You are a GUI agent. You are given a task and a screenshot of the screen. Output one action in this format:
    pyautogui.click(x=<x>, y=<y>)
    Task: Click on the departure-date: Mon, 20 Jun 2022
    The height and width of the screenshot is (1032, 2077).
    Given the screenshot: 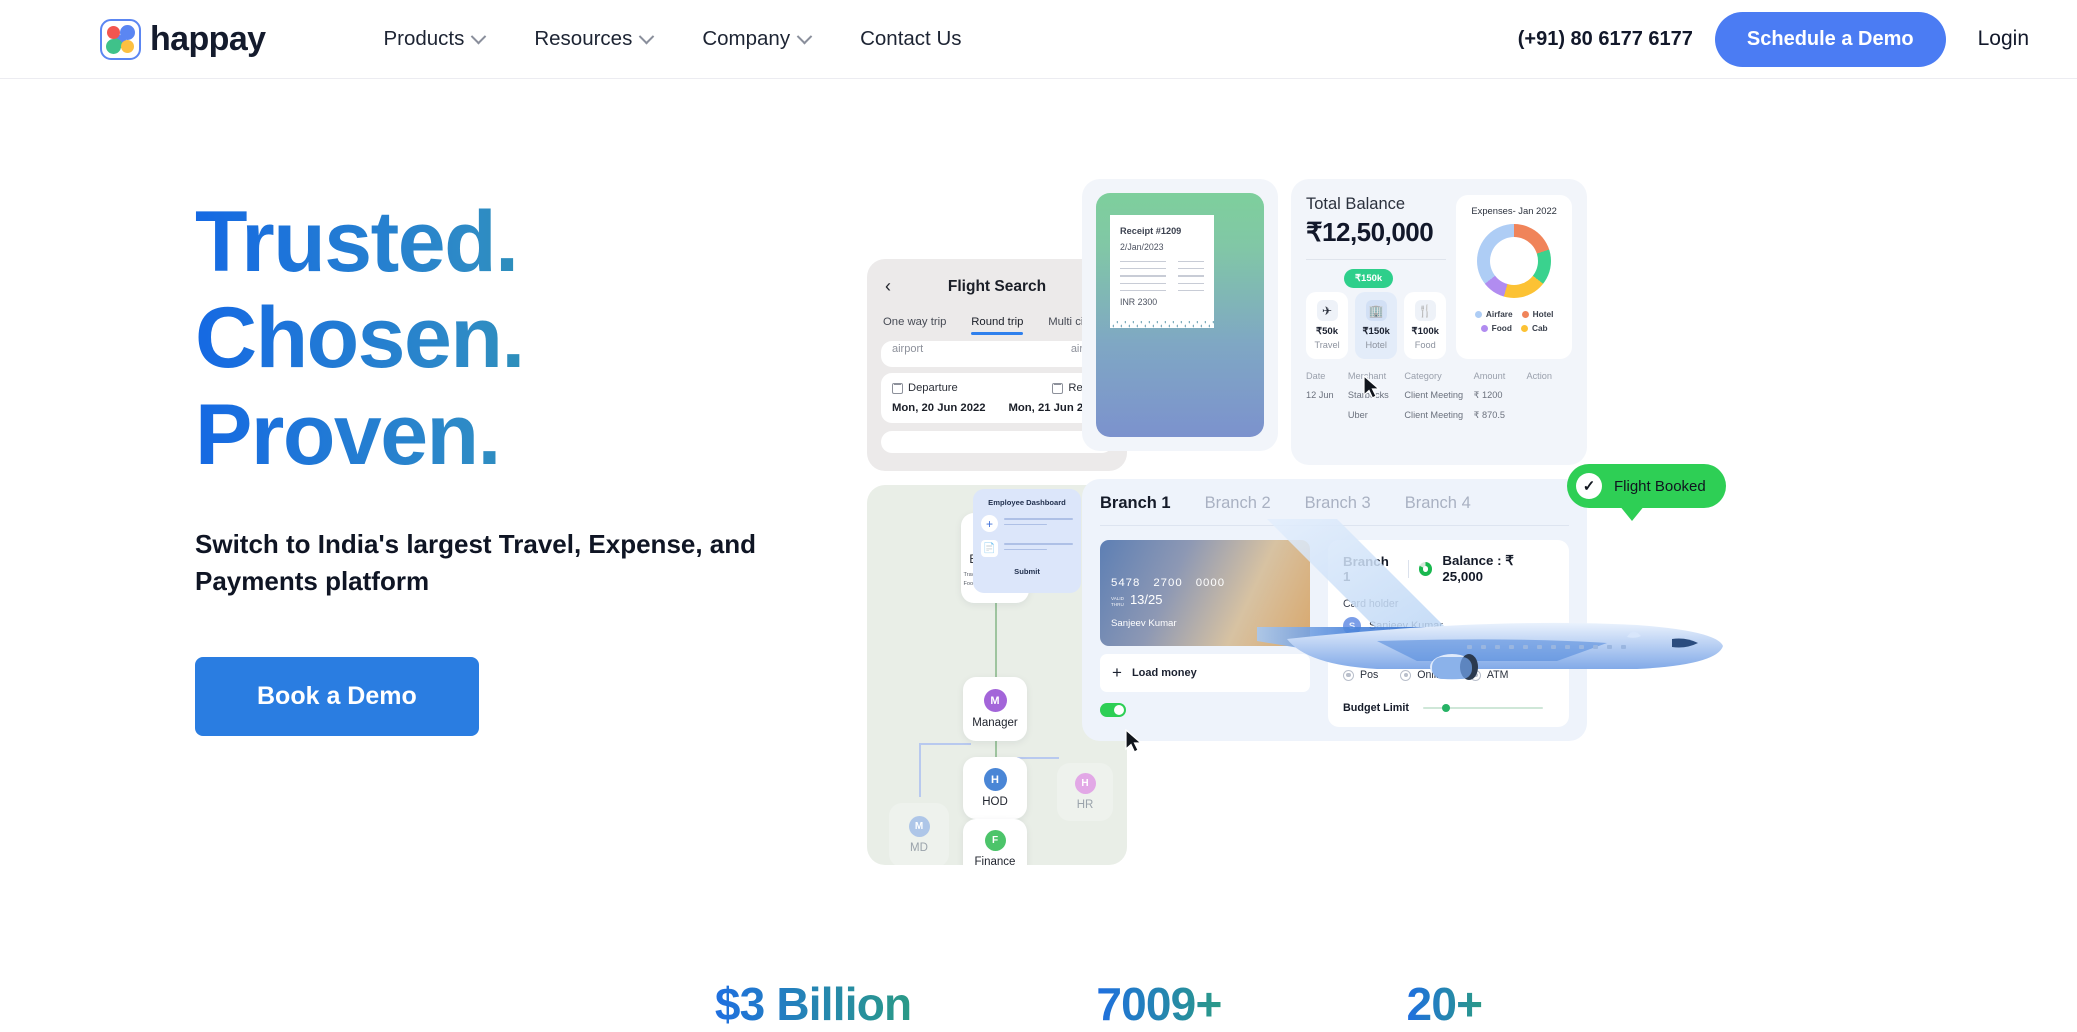 What is the action you would take?
    pyautogui.click(x=939, y=408)
    